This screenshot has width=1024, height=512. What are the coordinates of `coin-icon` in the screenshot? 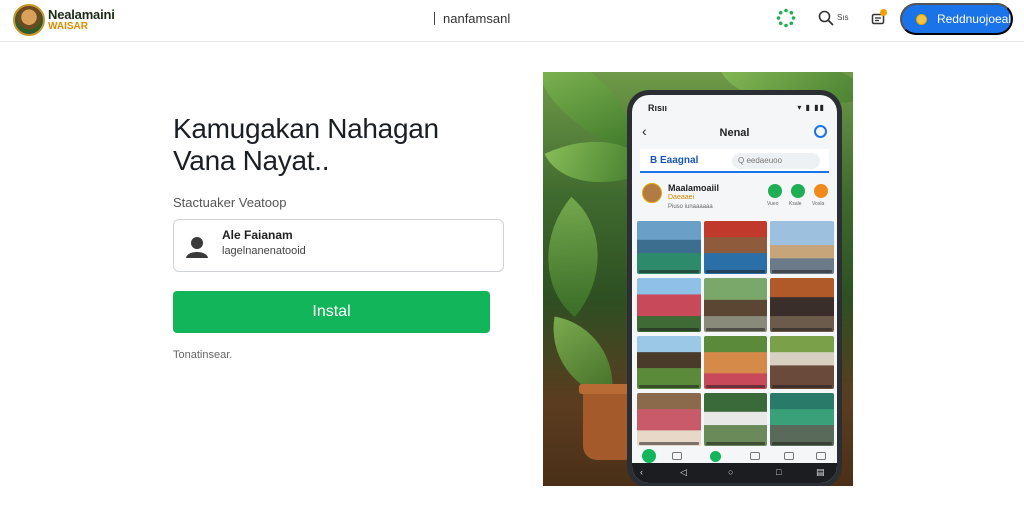 It's located at (921, 19).